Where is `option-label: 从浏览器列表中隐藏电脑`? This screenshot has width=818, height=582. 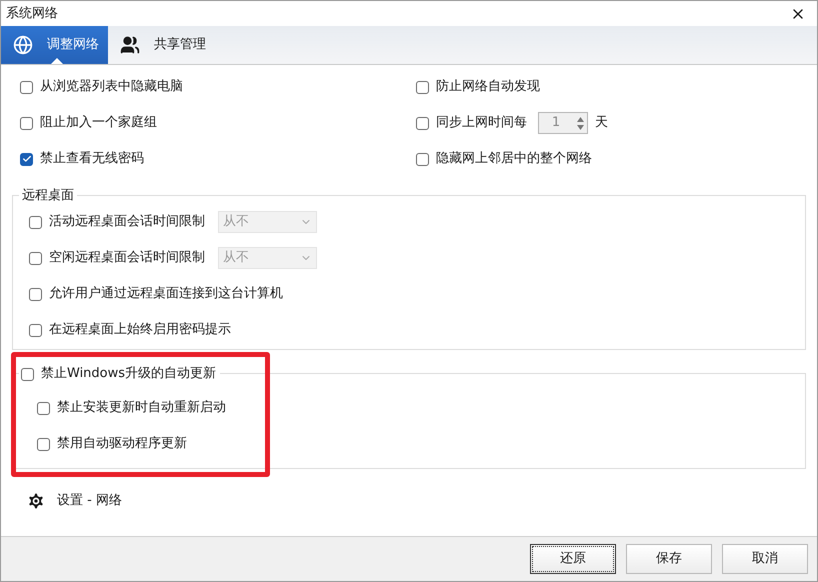 option-label: 从浏览器列表中隐藏电脑 is located at coordinates (111, 87).